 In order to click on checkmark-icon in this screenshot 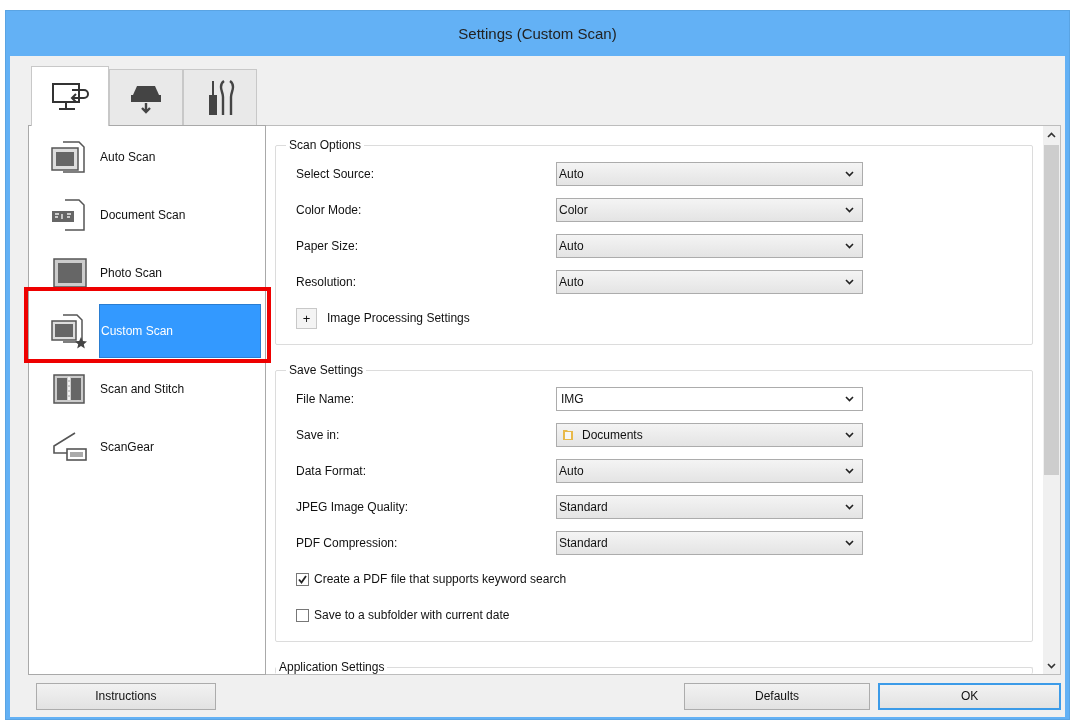, I will do `click(302, 579)`.